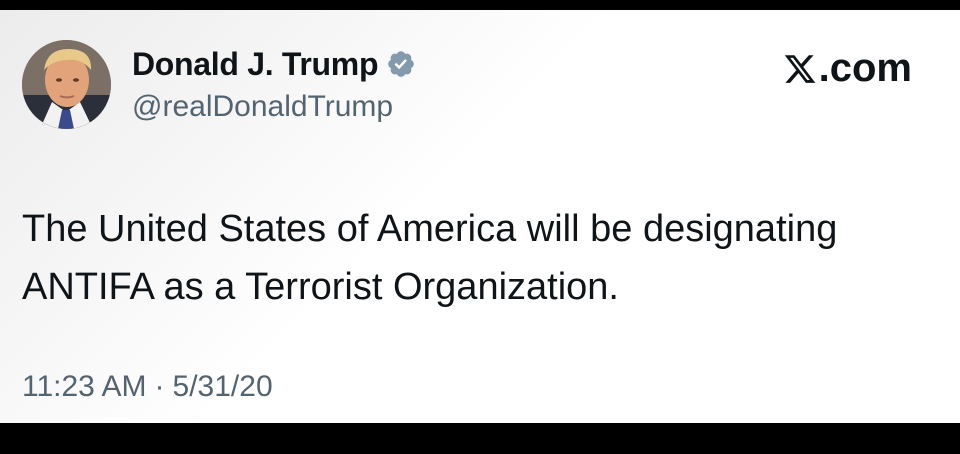 The image size is (960, 454). What do you see at coordinates (401, 64) in the screenshot?
I see `verified-badge-icon` at bounding box center [401, 64].